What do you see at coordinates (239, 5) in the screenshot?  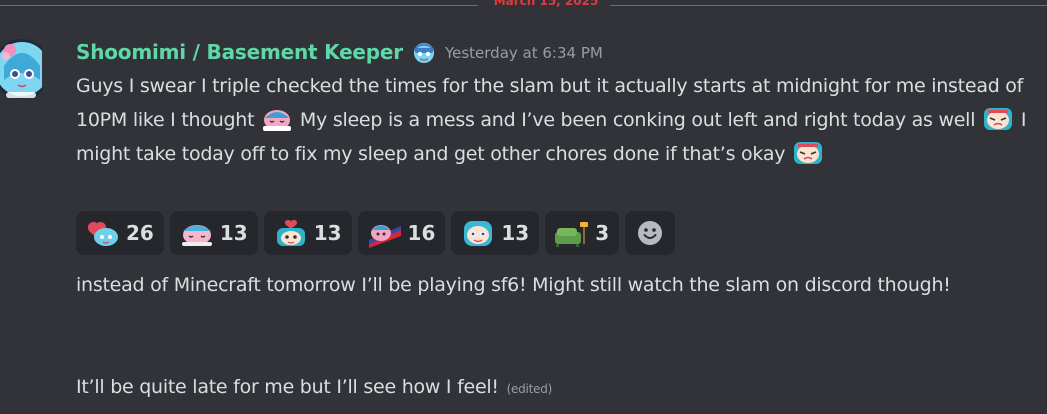 I see `divider-line-left` at bounding box center [239, 5].